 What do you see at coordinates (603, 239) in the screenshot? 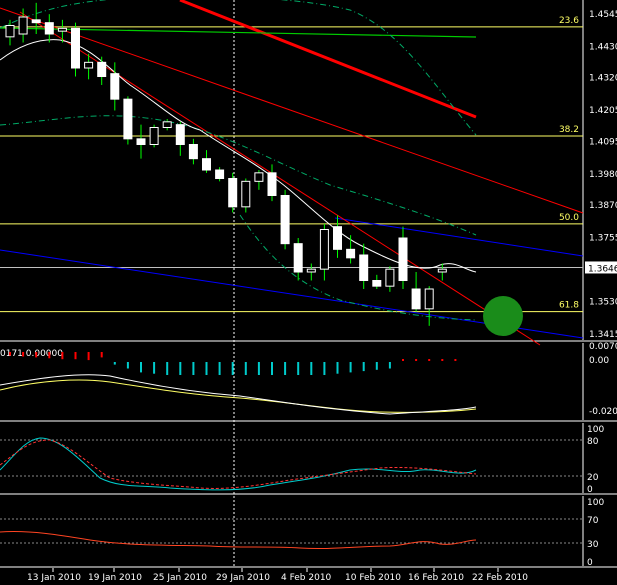
I see `price-tick-label: 1.3755` at bounding box center [603, 239].